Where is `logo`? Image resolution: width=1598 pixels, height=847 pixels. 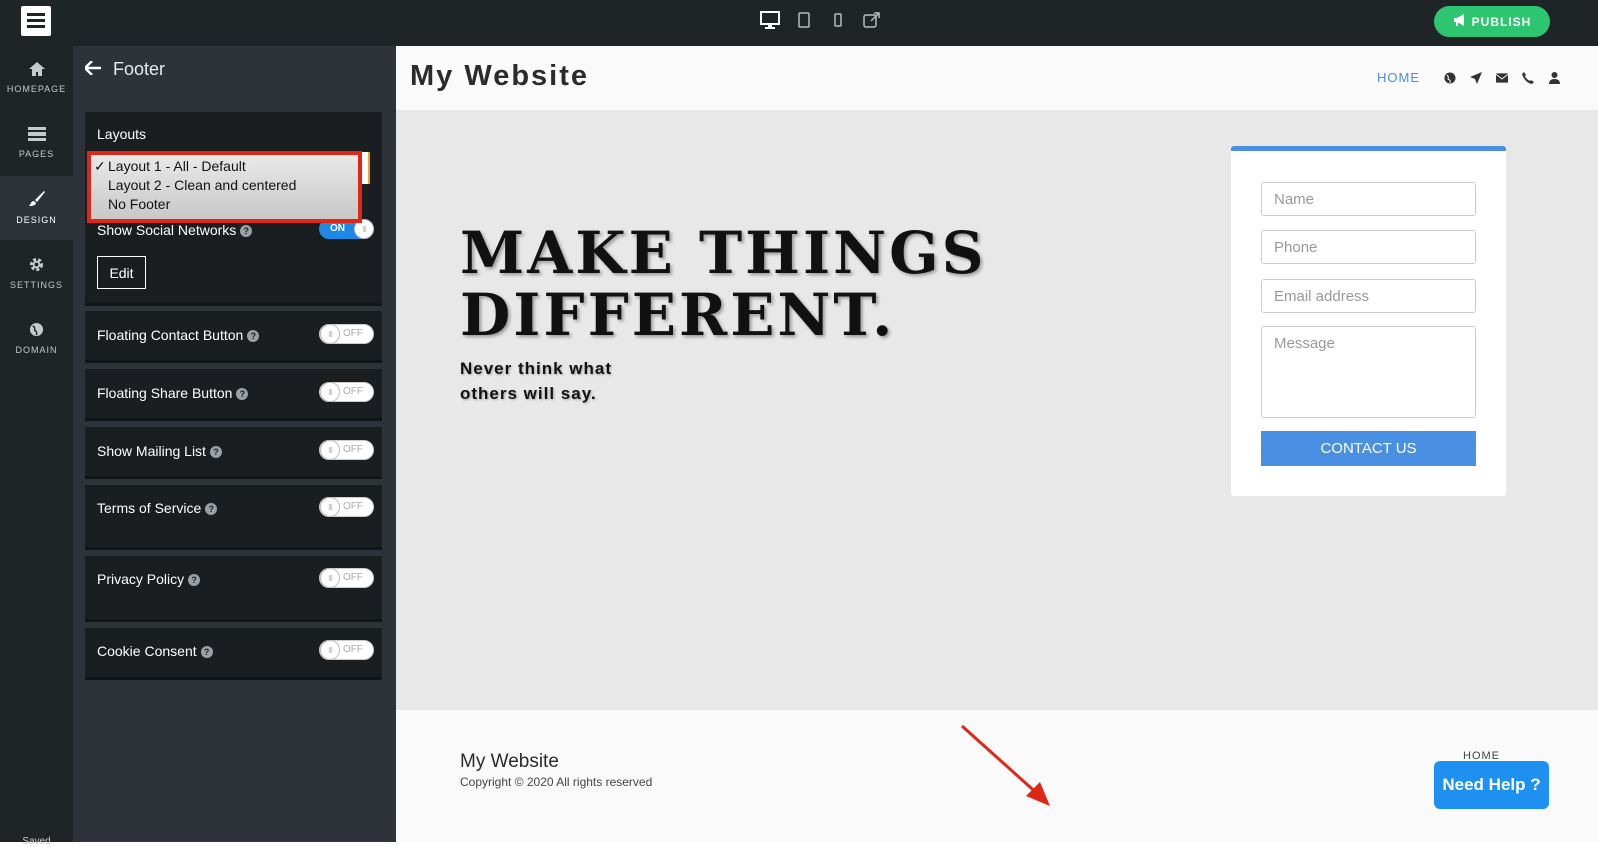
logo is located at coordinates (36, 21).